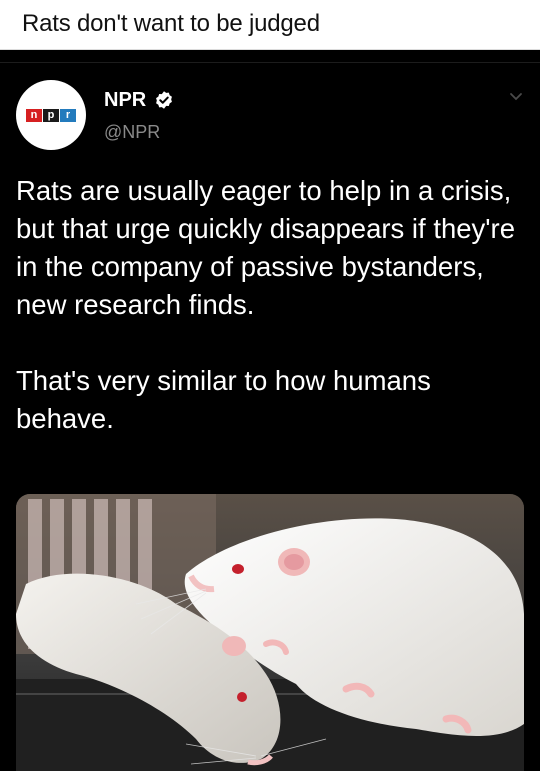  What do you see at coordinates (270, 62) in the screenshot?
I see `divider` at bounding box center [270, 62].